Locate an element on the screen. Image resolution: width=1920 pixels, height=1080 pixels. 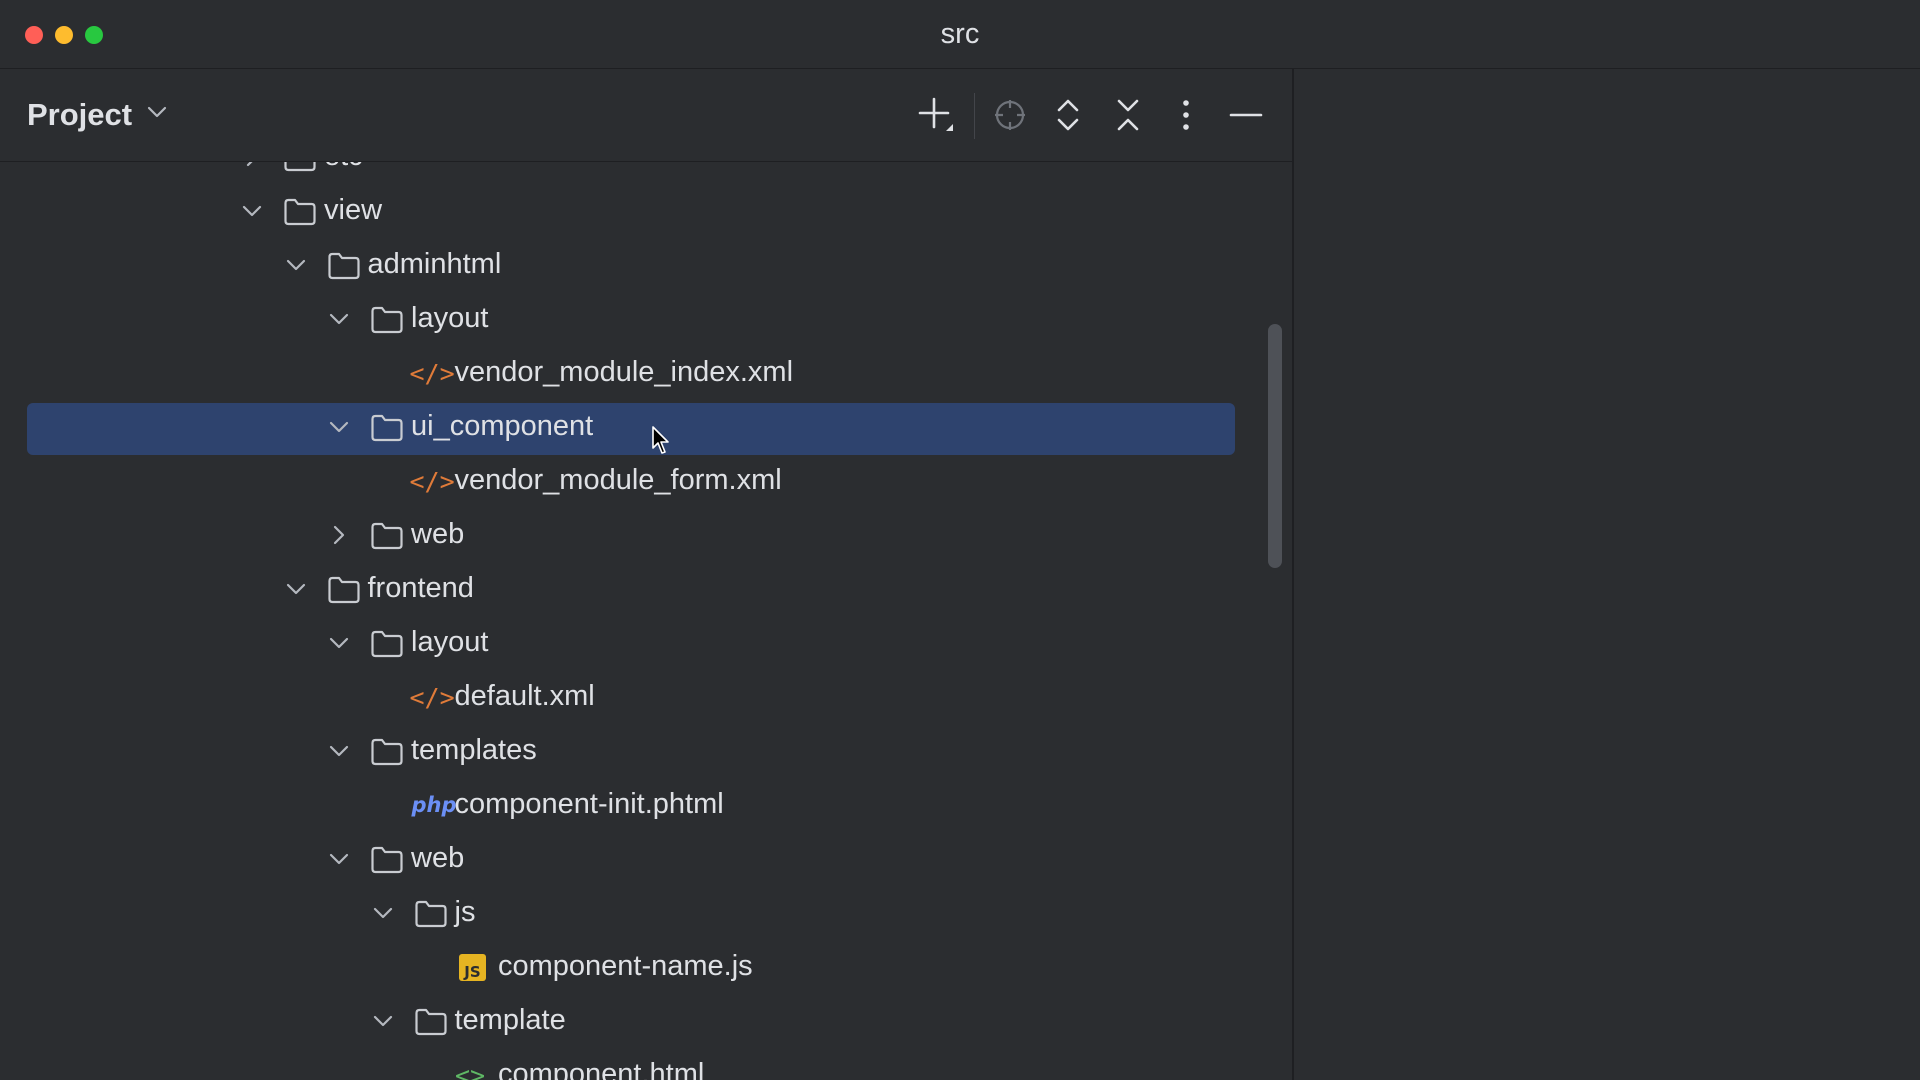
tree-row-component-init-phtml: php component-init.phtml is located at coordinates (646, 806).